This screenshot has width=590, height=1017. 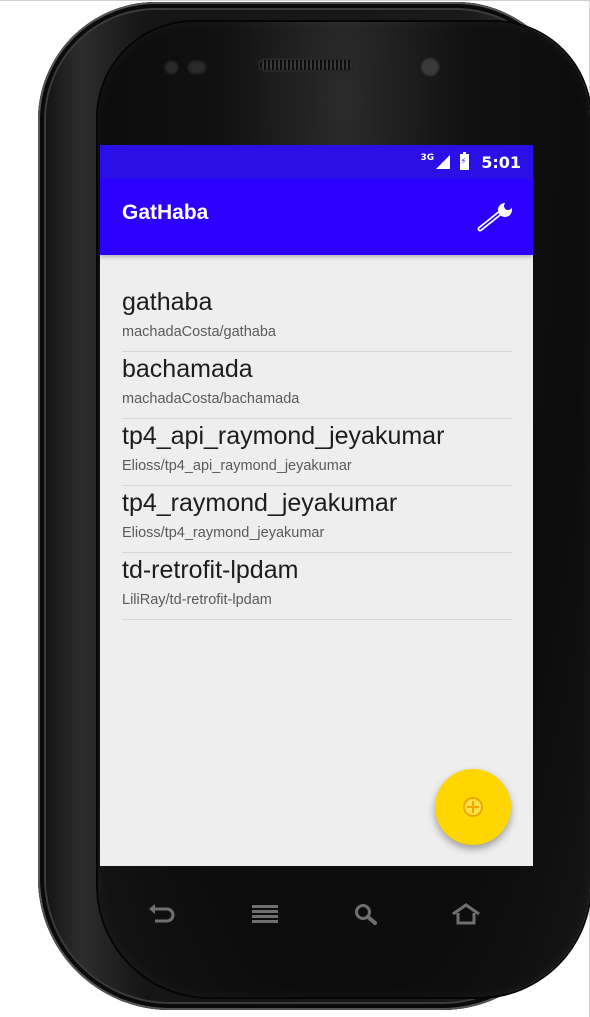 I want to click on search-icon, so click(x=366, y=914).